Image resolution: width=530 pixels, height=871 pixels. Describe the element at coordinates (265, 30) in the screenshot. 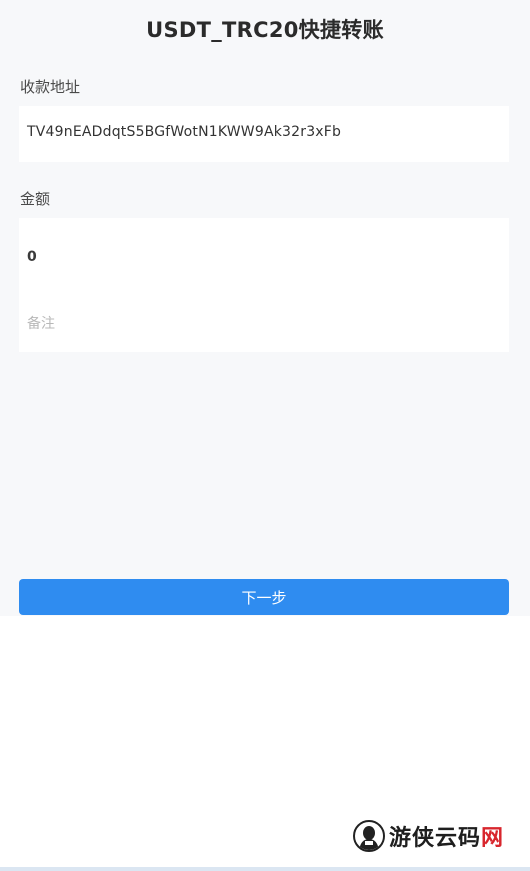

I see `page-title: USDT_TRC20快捷转账` at that location.